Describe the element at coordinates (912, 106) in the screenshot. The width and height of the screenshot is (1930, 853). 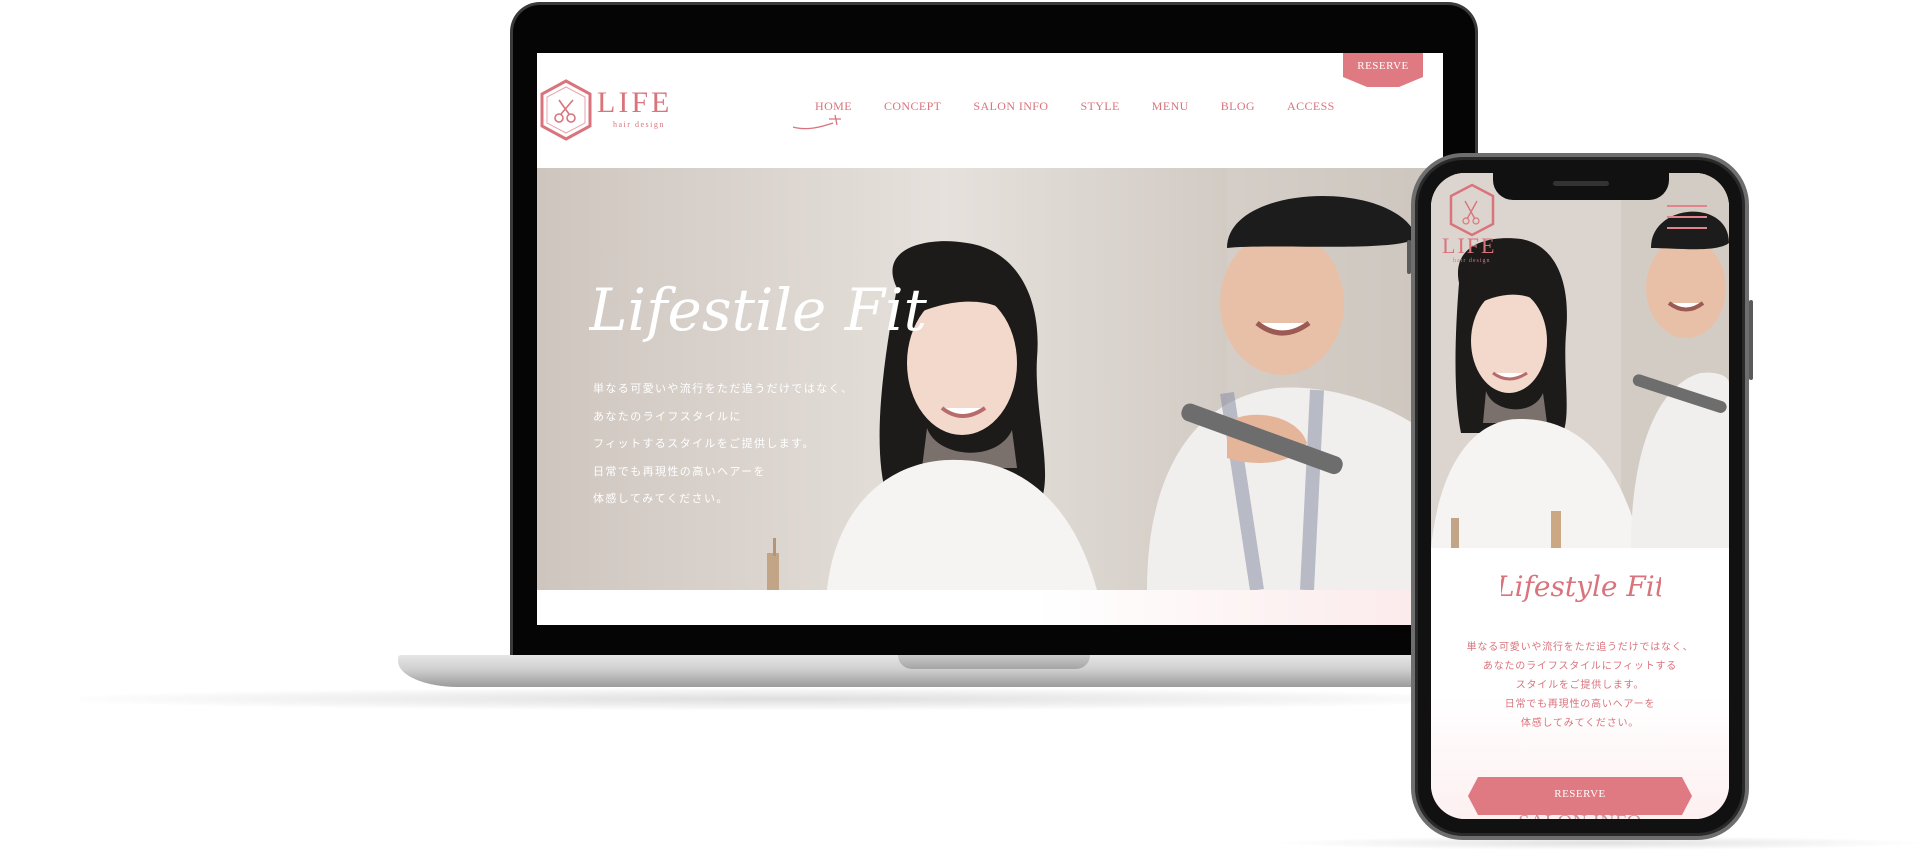
I see `nav-concept: CONCEPT` at that location.